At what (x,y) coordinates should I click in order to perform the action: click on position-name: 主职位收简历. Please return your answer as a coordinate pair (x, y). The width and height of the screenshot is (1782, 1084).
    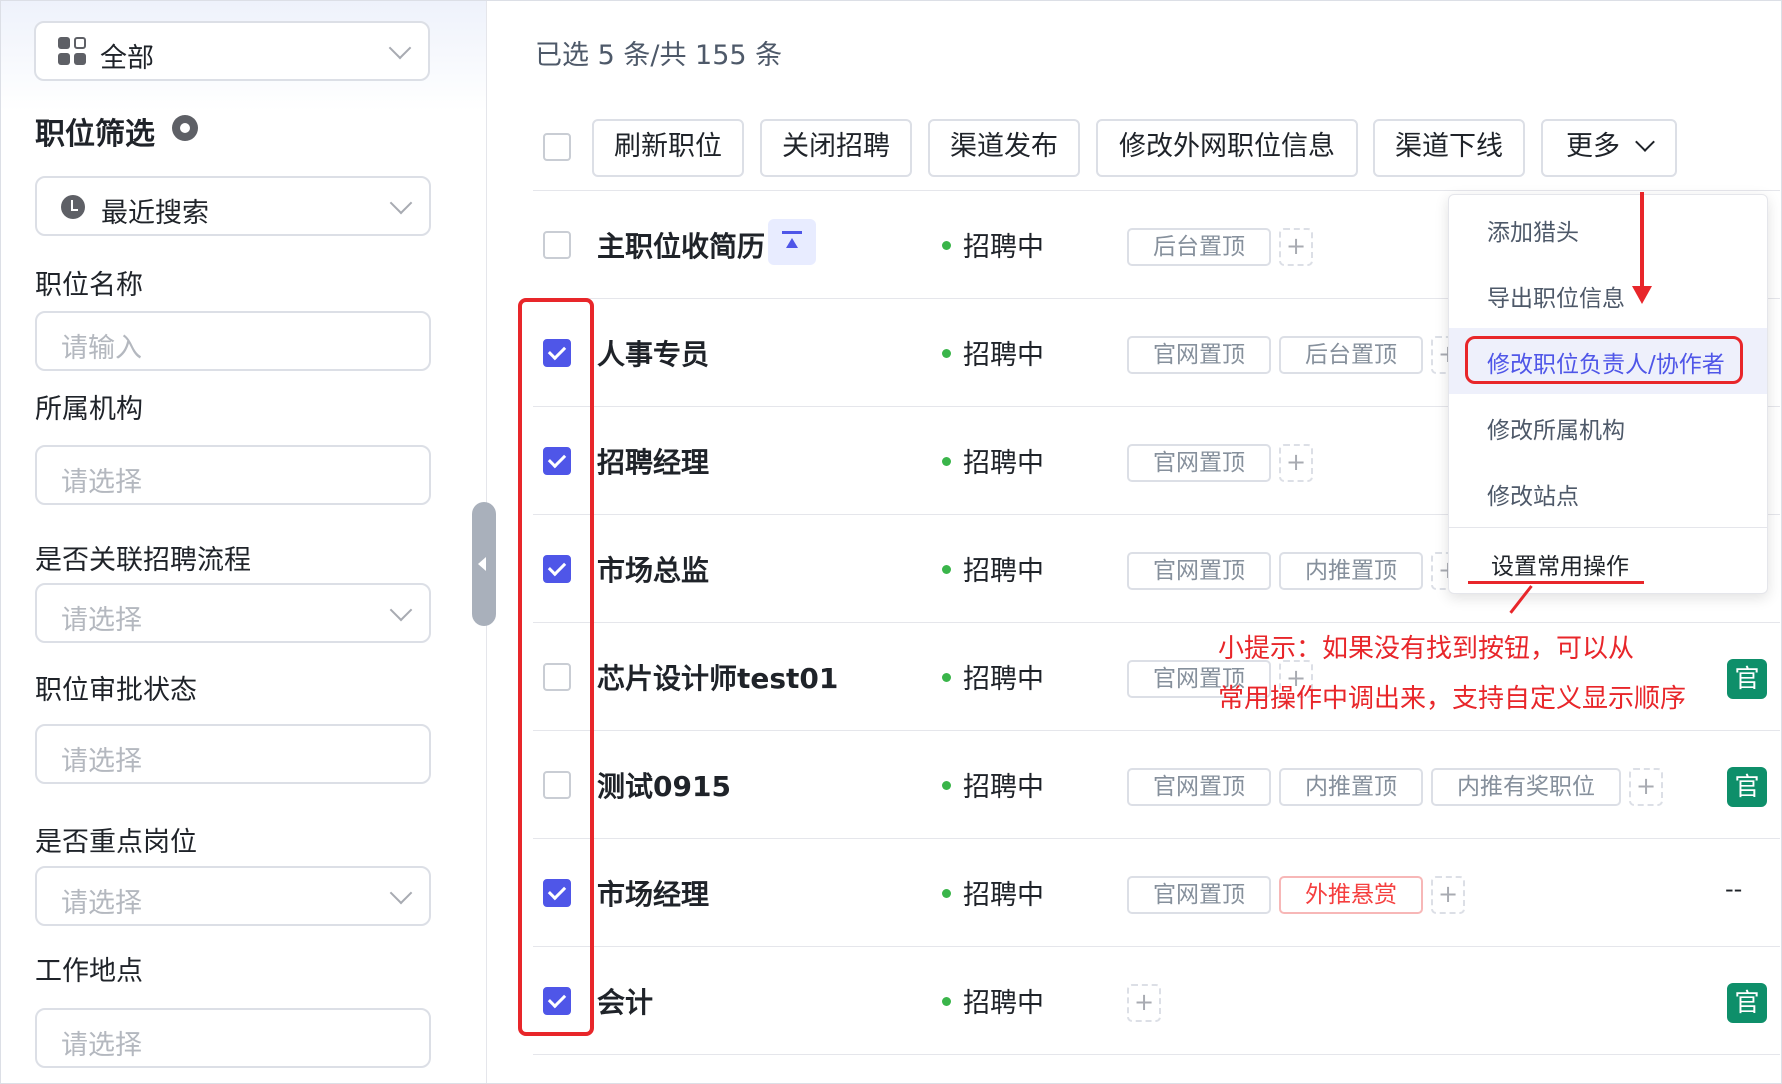
    Looking at the image, I should click on (681, 245).